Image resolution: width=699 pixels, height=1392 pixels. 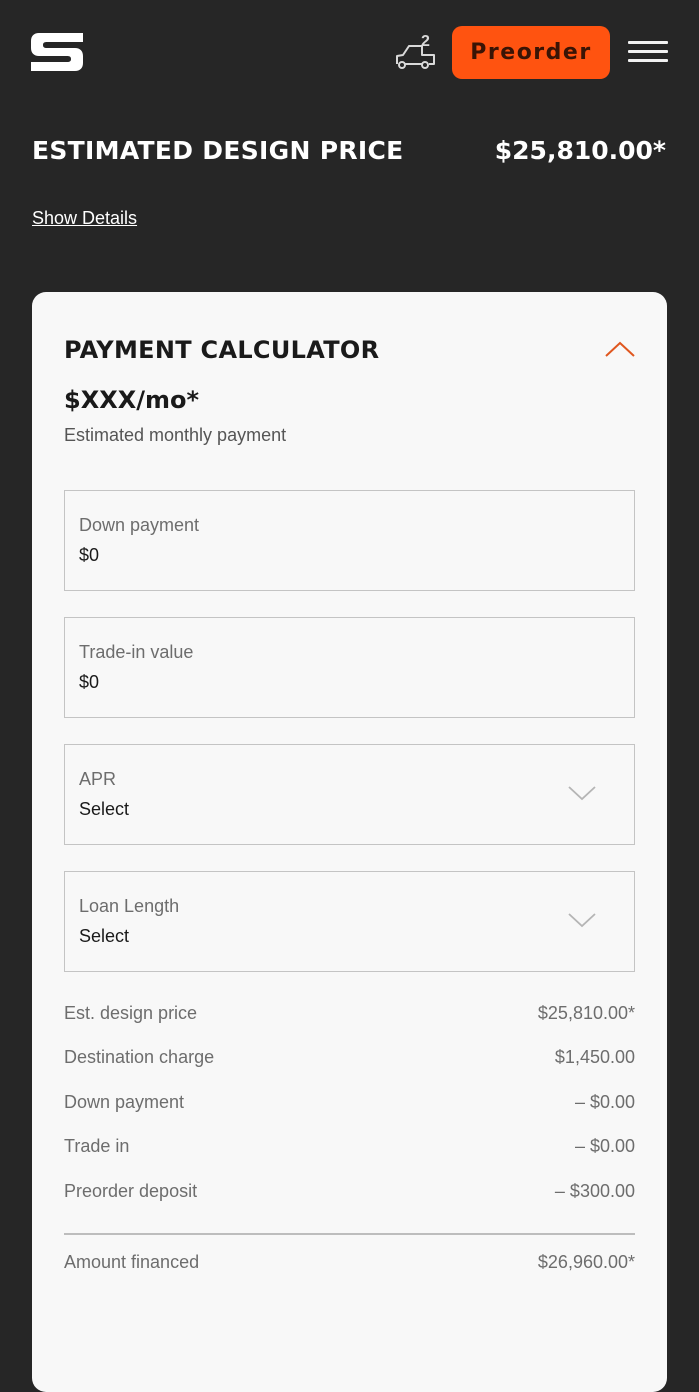 What do you see at coordinates (136, 652) in the screenshot?
I see `trade-in-label: Trade-in value` at bounding box center [136, 652].